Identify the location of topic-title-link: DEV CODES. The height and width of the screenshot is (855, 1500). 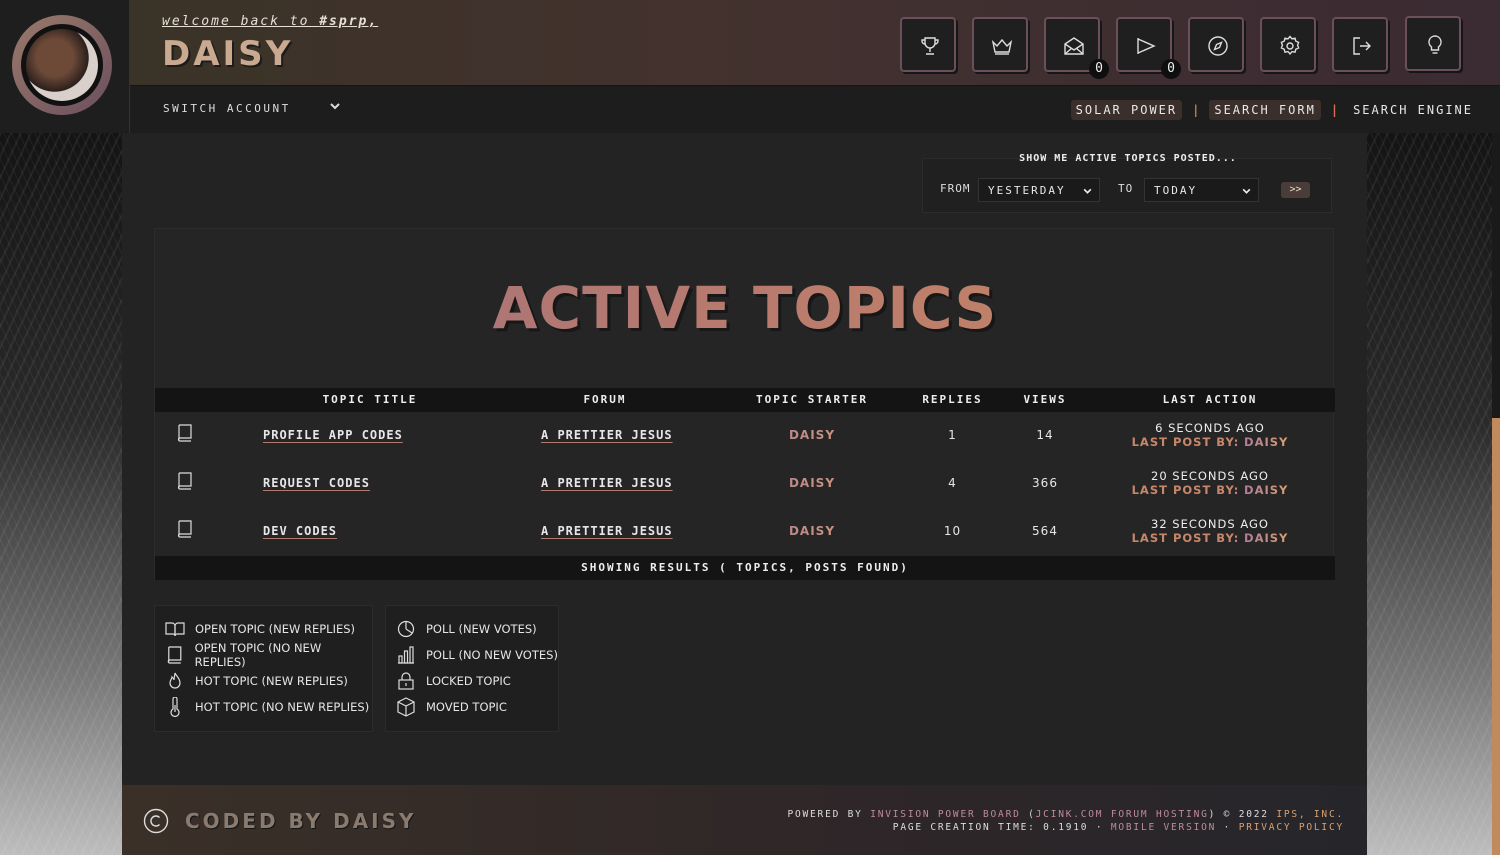
(300, 531).